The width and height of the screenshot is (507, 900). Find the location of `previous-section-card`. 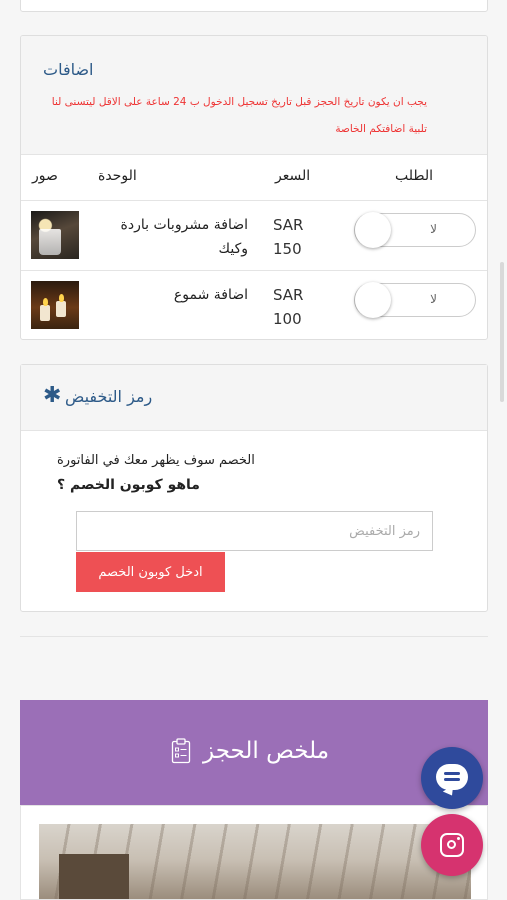

previous-section-card is located at coordinates (254, 6).